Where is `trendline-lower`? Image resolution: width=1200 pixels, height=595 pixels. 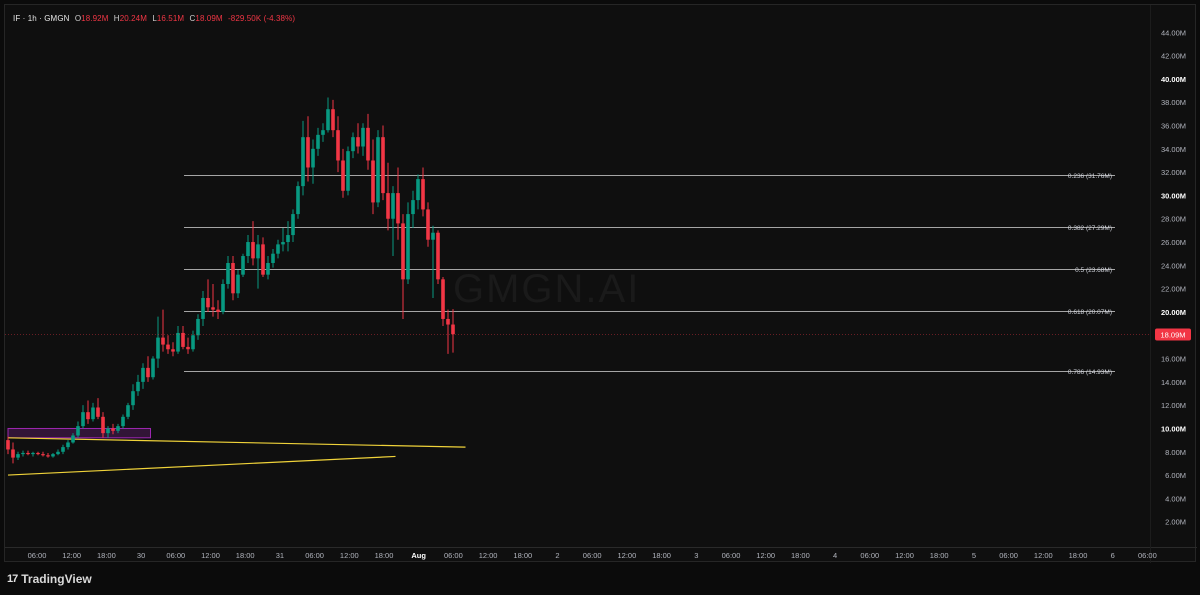
trendline-lower is located at coordinates (201, 465).